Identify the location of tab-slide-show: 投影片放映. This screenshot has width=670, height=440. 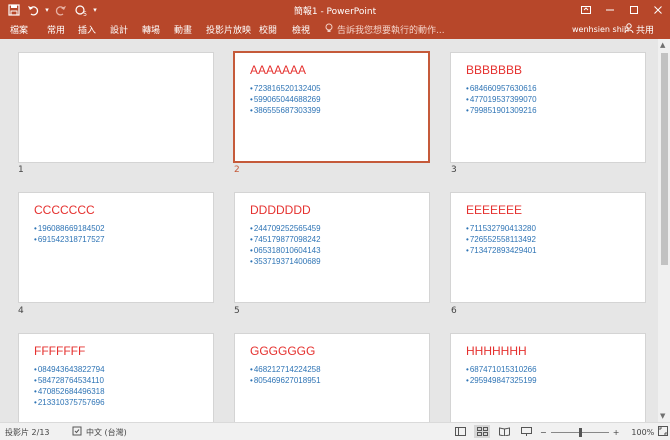
(228, 29).